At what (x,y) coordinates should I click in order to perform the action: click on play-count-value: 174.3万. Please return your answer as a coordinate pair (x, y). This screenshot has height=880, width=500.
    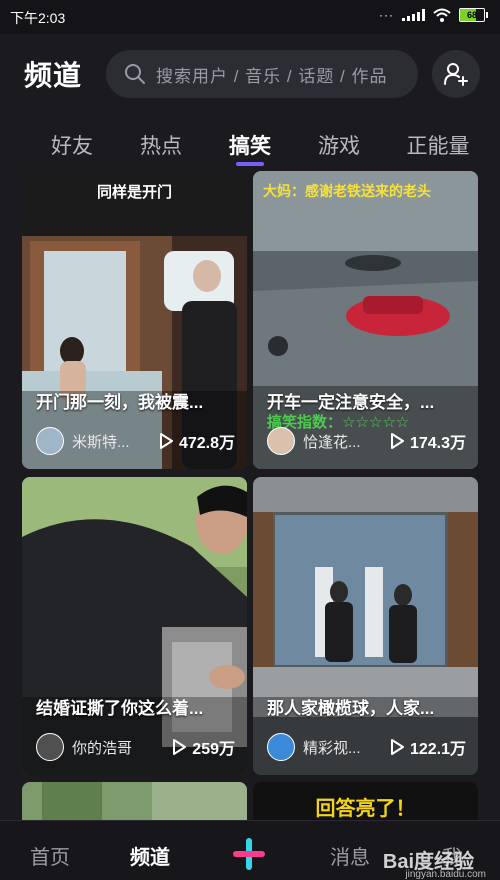
    Looking at the image, I should click on (437, 443).